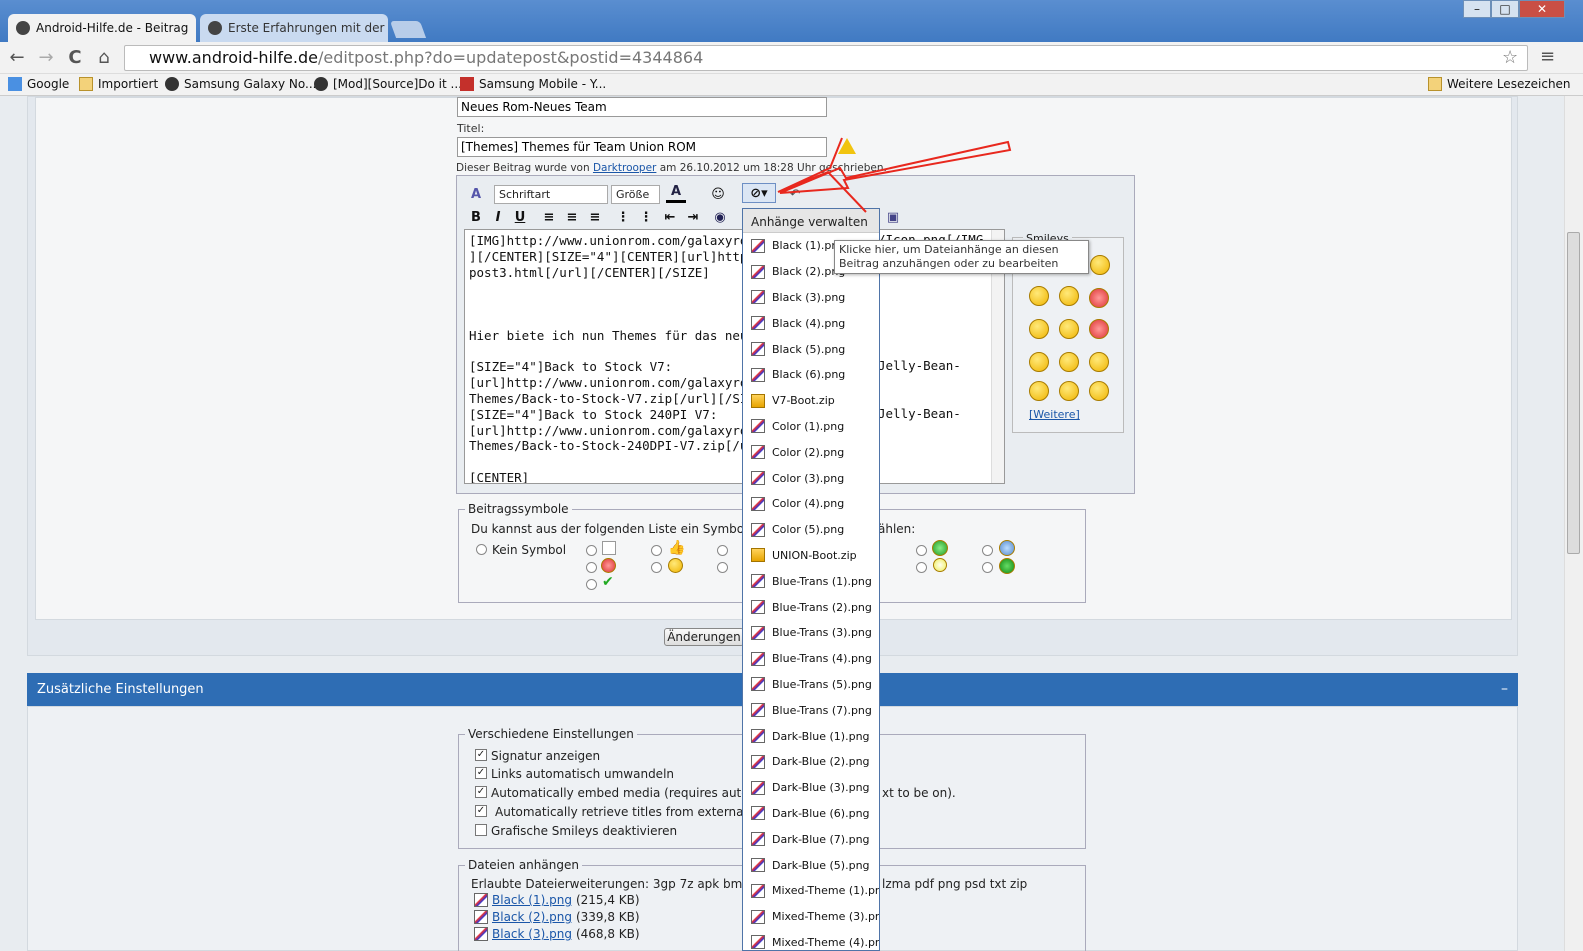 The height and width of the screenshot is (951, 1583). Describe the element at coordinates (17, 58) in the screenshot. I see `back-button: ←` at that location.